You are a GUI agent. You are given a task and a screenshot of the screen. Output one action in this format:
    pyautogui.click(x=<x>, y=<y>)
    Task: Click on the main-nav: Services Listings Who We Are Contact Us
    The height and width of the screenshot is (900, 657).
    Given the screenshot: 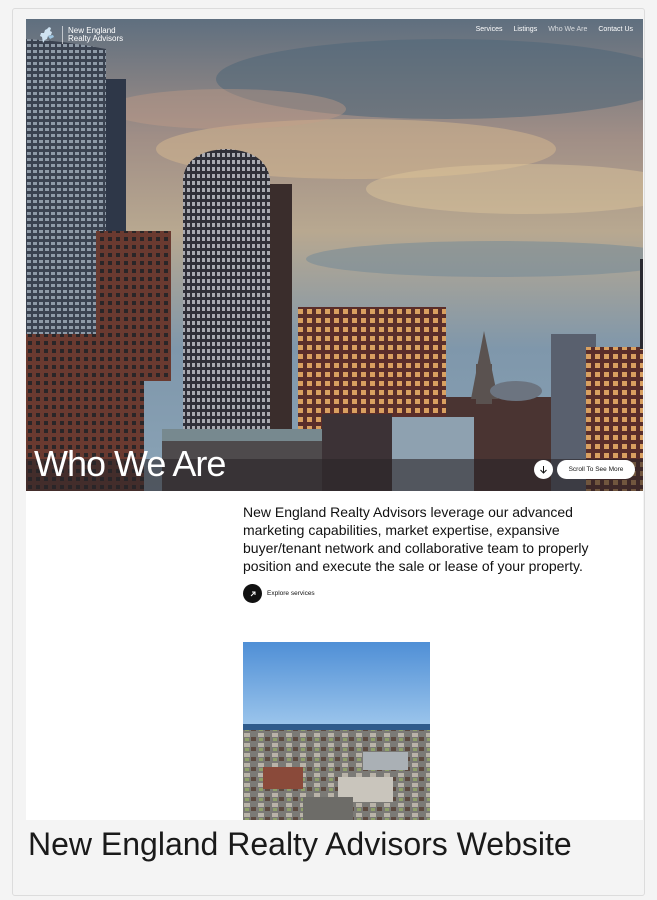 What is the action you would take?
    pyautogui.click(x=554, y=29)
    